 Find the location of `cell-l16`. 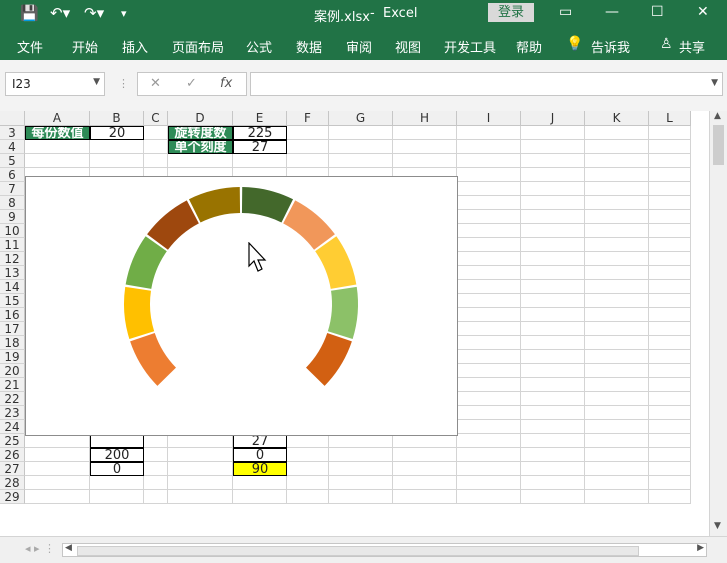

cell-l16 is located at coordinates (670, 315).